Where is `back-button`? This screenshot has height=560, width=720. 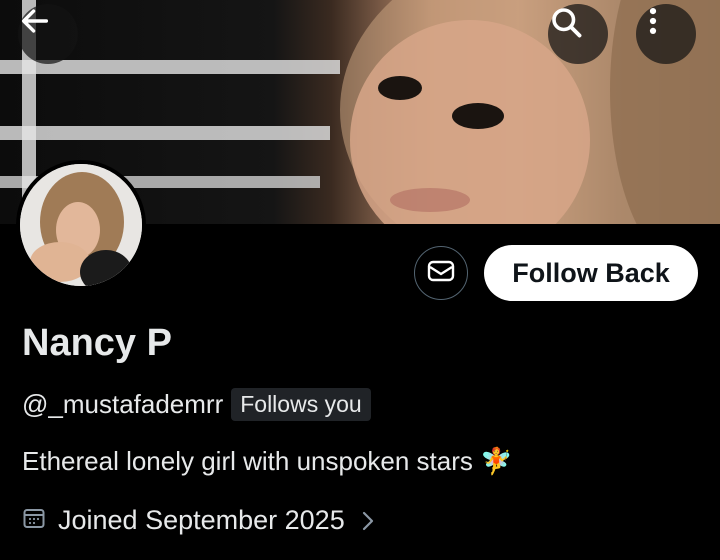 back-button is located at coordinates (48, 34).